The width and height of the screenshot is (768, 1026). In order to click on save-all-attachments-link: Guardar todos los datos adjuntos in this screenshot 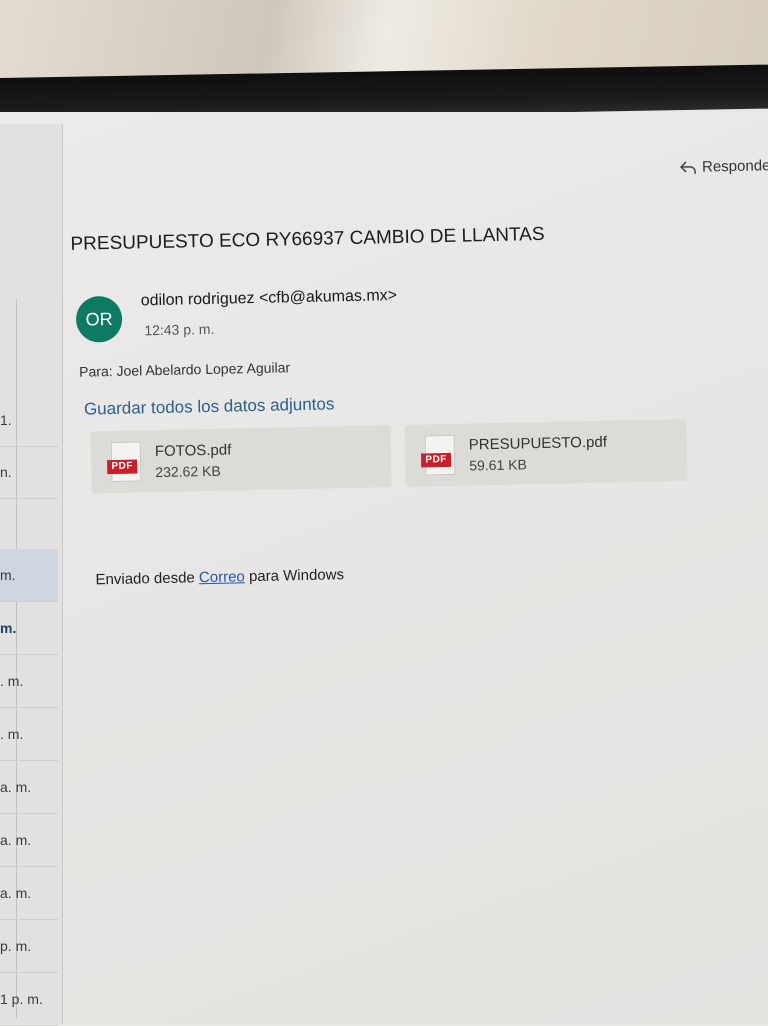, I will do `click(209, 406)`.